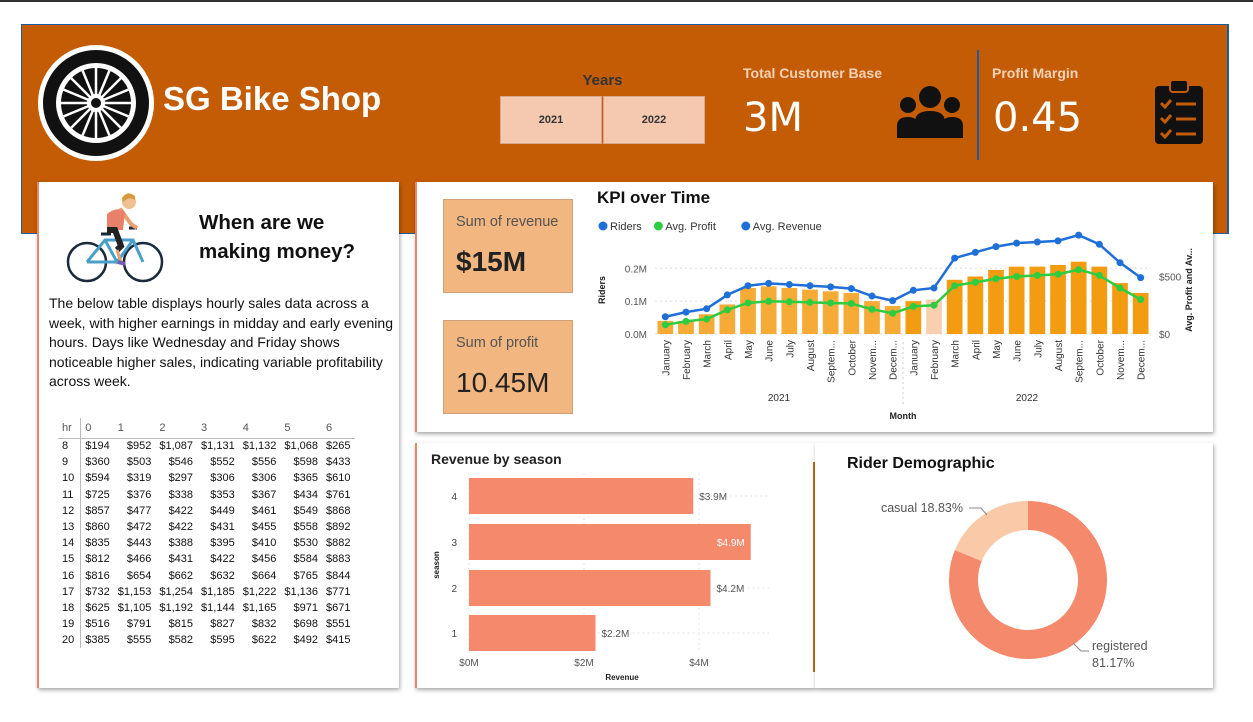 The height and width of the screenshot is (722, 1253). What do you see at coordinates (134, 428) in the screenshot?
I see `table-header-day: 1` at bounding box center [134, 428].